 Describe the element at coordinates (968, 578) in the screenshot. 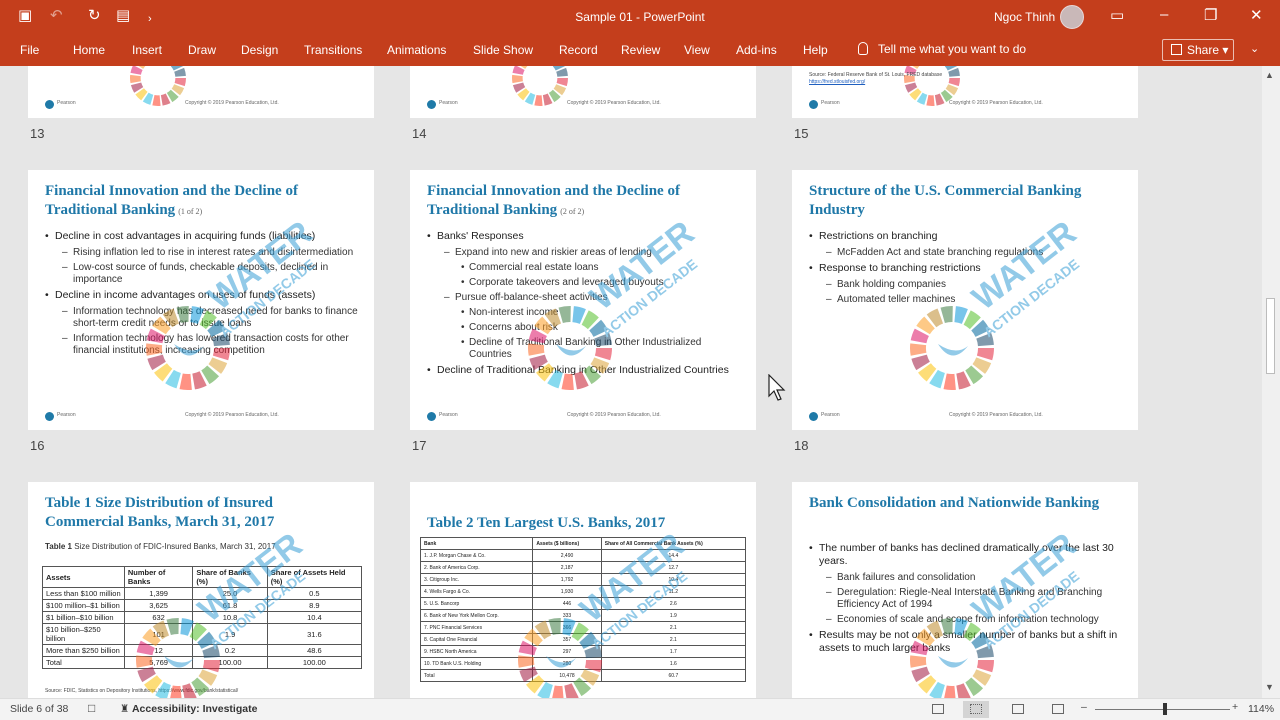

I see `bullet-level-2: Bank failures and consolidation` at that location.